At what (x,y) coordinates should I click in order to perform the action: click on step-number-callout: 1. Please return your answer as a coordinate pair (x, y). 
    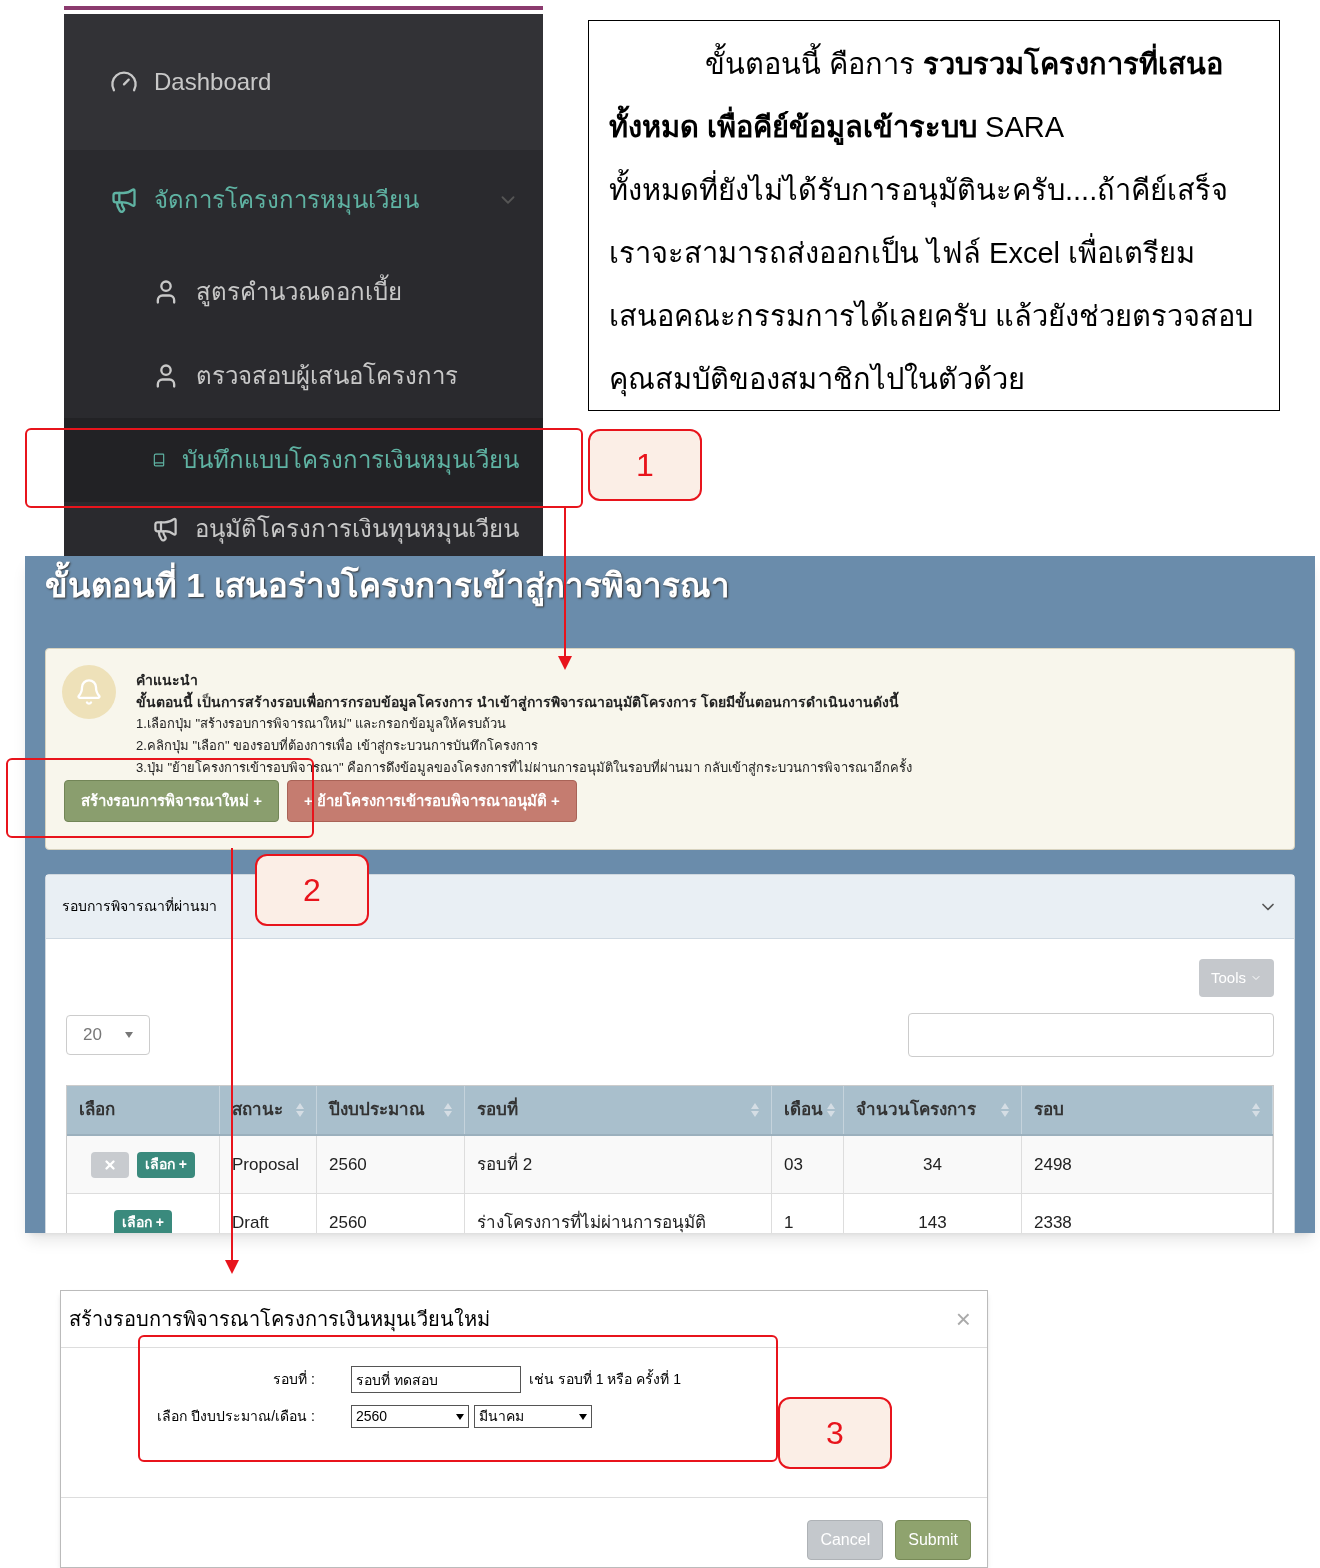
    Looking at the image, I should click on (645, 465).